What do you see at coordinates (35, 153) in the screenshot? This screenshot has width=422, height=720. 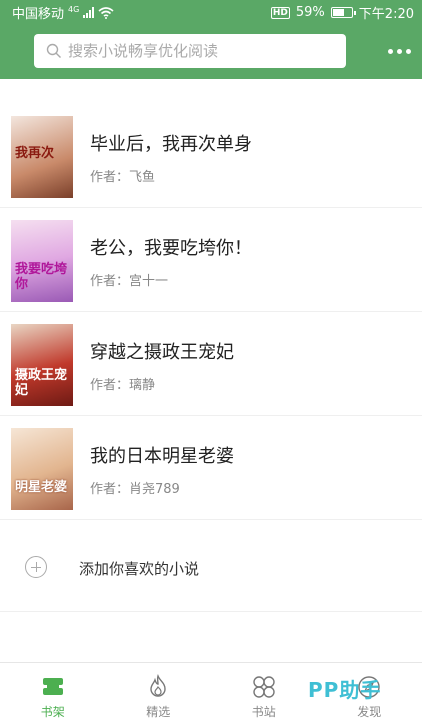 I see `cover-title: 我再次` at bounding box center [35, 153].